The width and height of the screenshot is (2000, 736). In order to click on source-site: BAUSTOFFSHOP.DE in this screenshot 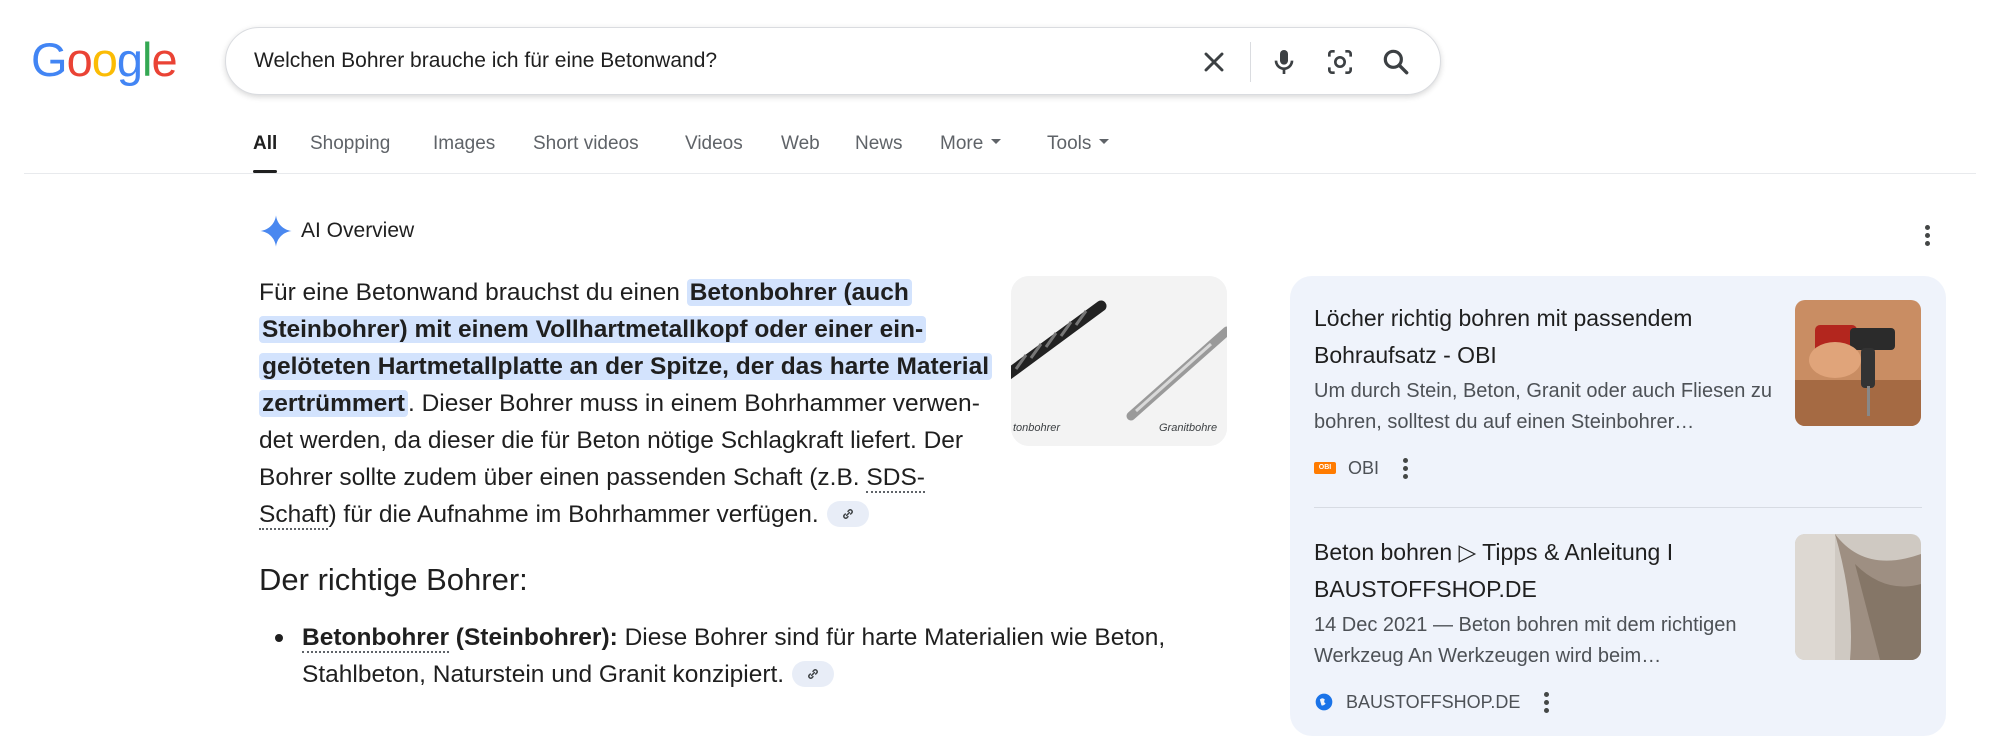, I will do `click(1433, 701)`.